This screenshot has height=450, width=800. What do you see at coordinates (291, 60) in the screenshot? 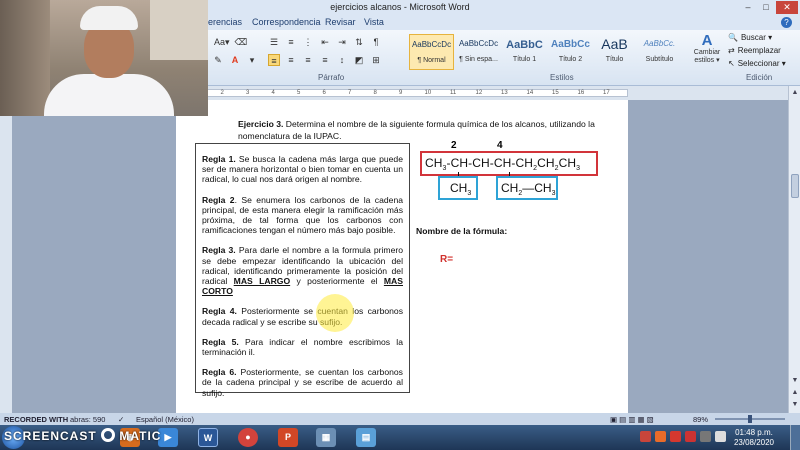
I see `align-center-icon: ≡` at bounding box center [291, 60].